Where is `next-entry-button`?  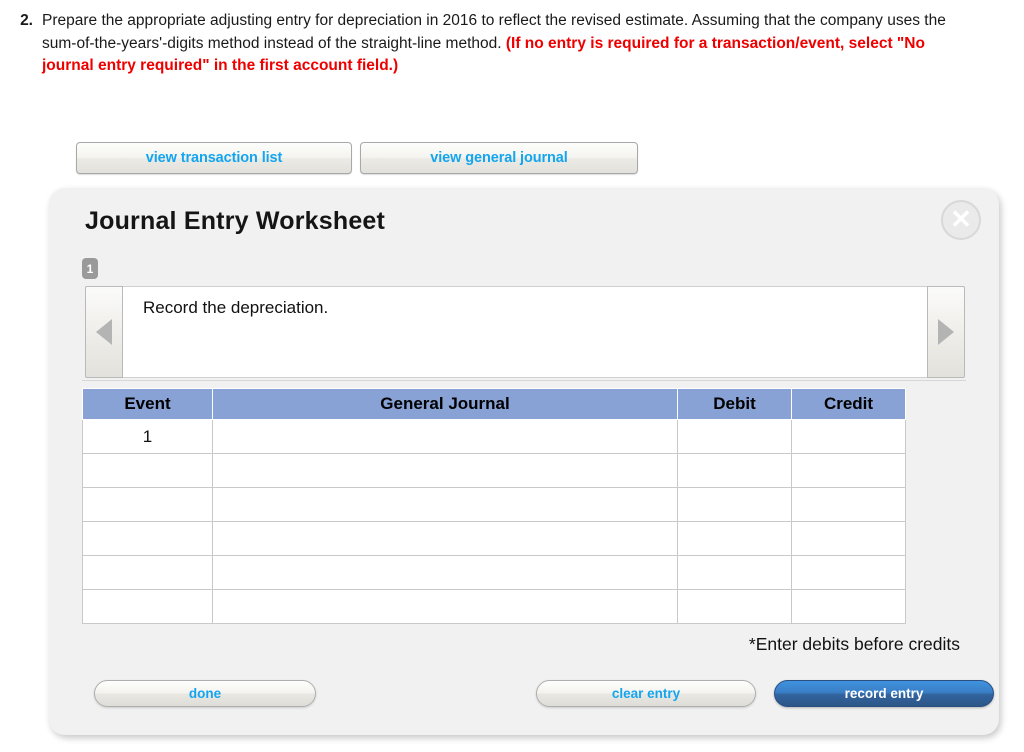 next-entry-button is located at coordinates (946, 332).